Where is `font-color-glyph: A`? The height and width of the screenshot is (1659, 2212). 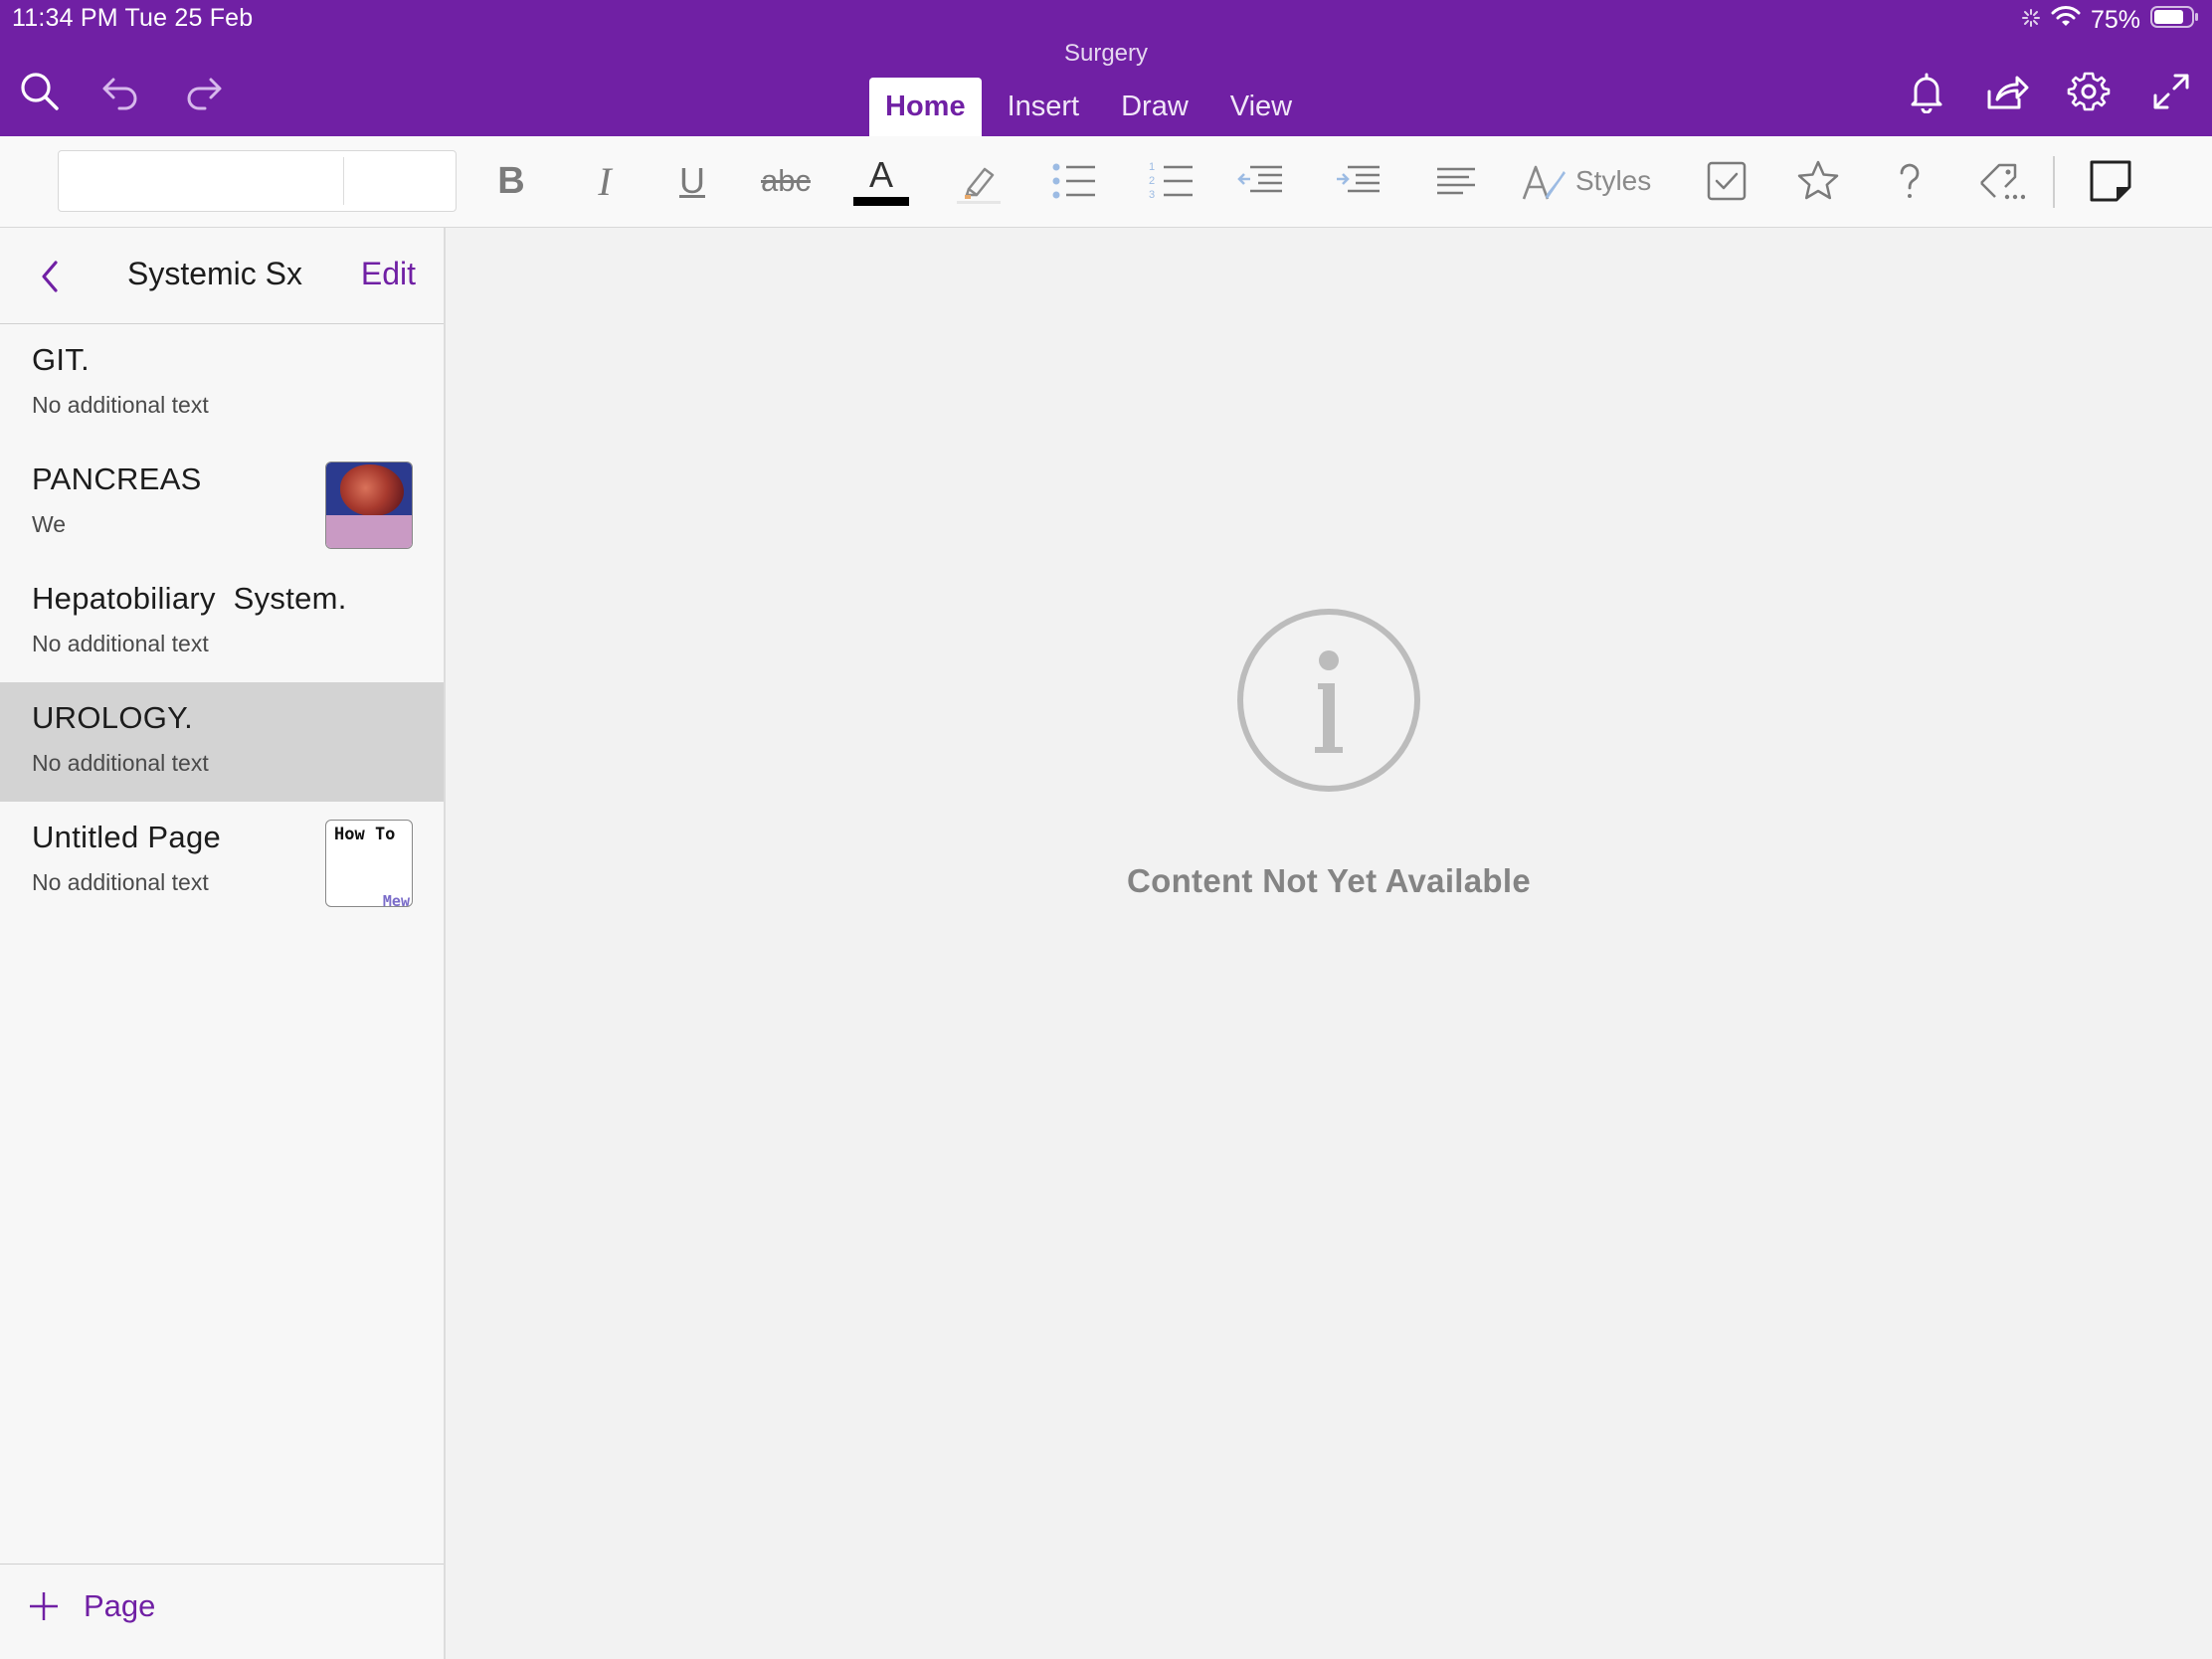 font-color-glyph: A is located at coordinates (880, 174).